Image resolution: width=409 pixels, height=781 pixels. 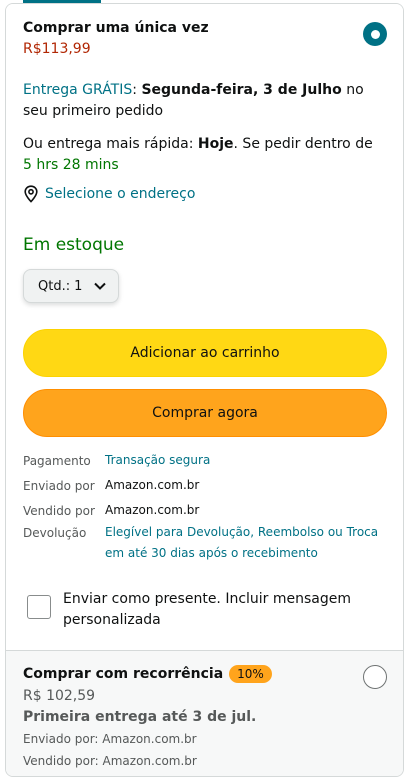 I want to click on secure-transaction-link: Transação segura, so click(x=157, y=460).